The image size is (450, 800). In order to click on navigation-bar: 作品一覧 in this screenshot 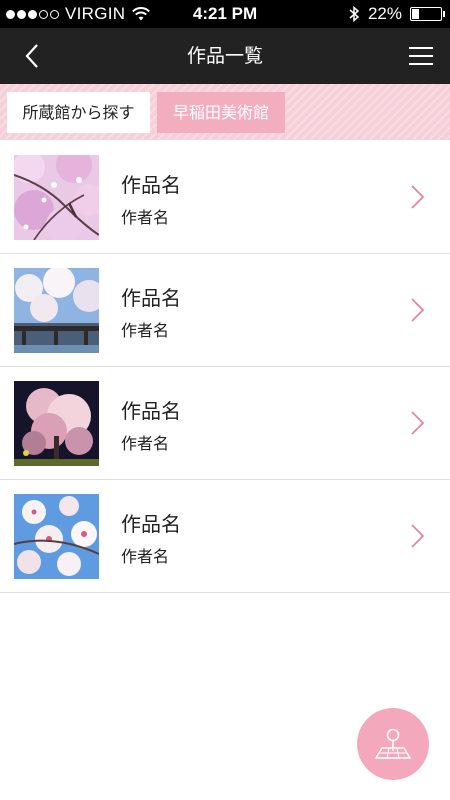, I will do `click(225, 56)`.